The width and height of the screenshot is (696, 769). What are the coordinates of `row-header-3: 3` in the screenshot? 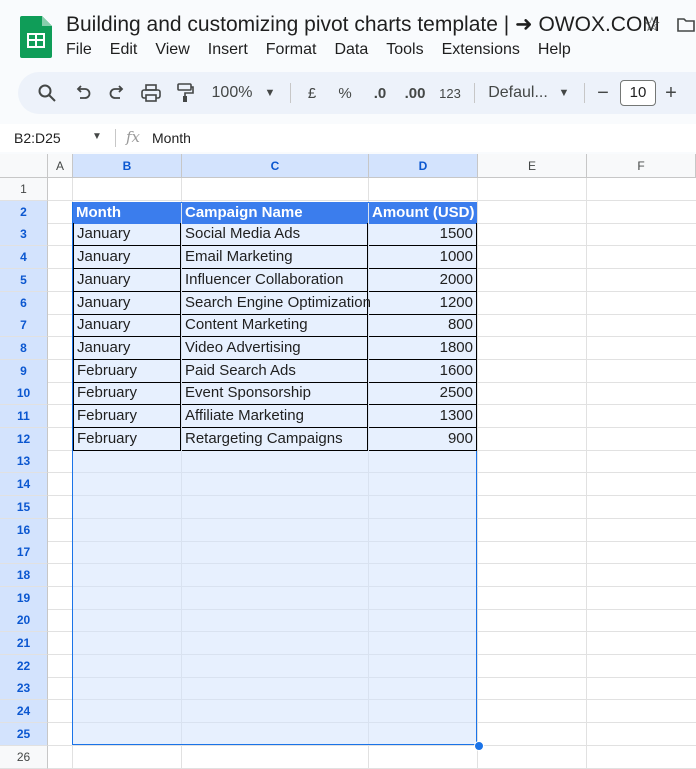 It's located at (24, 234).